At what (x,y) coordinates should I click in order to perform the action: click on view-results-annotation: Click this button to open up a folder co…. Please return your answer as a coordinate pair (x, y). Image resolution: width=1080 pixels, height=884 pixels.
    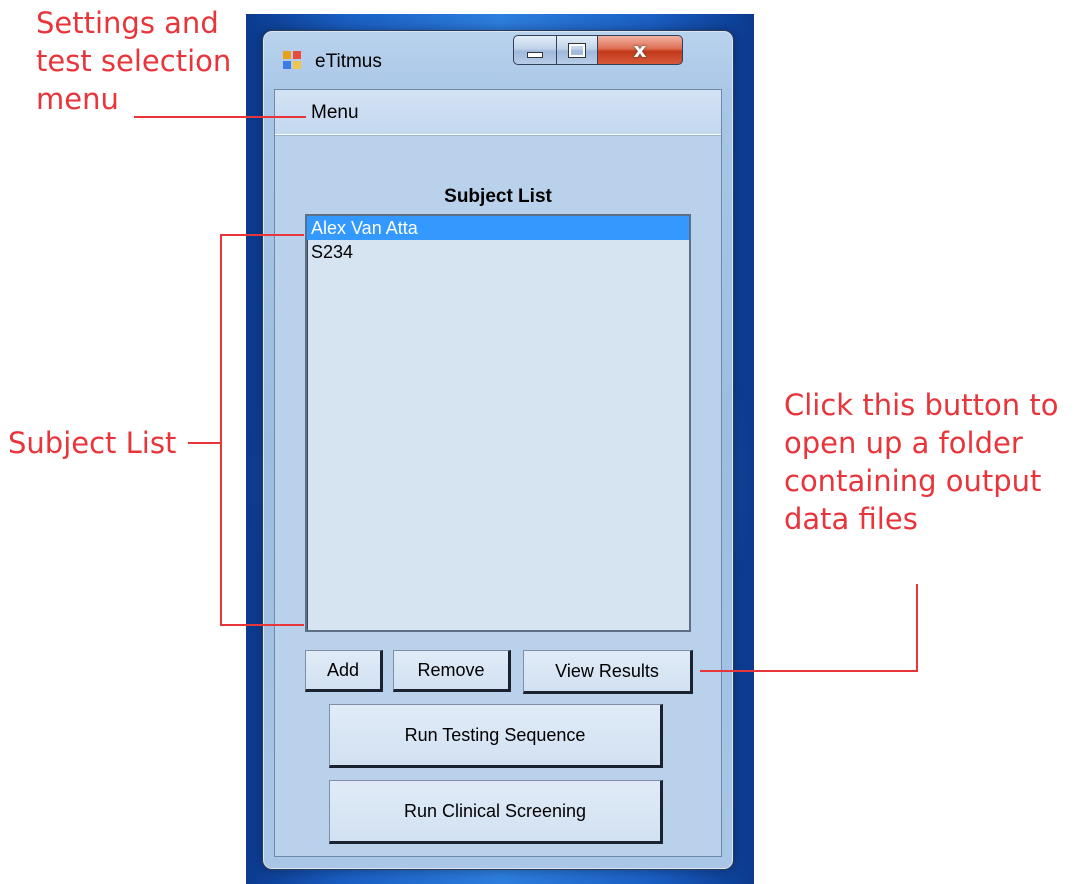
    Looking at the image, I should click on (921, 462).